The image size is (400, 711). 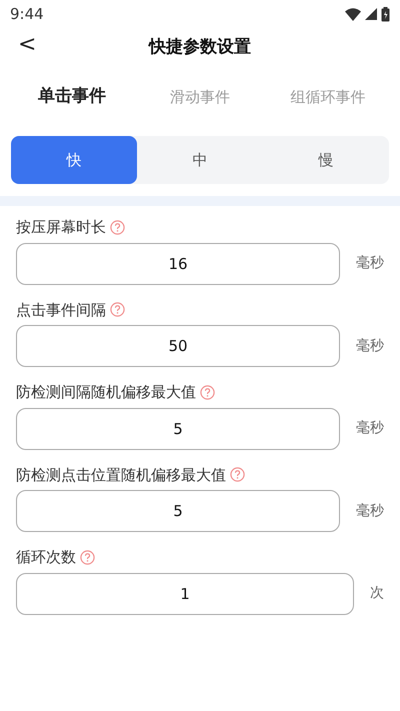 I want to click on field-label: 按压屏幕时长, so click(x=61, y=227).